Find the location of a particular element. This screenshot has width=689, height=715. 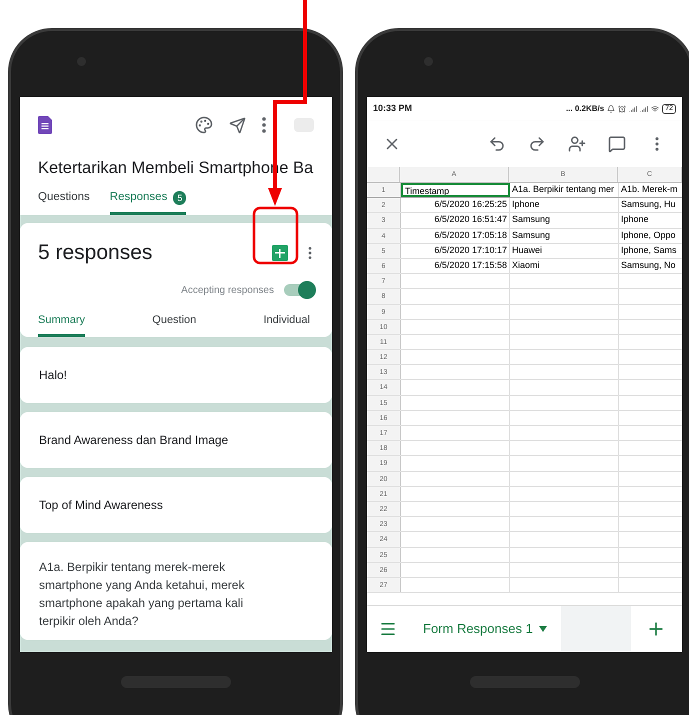

accepting-label: Accepting responses is located at coordinates (227, 291).